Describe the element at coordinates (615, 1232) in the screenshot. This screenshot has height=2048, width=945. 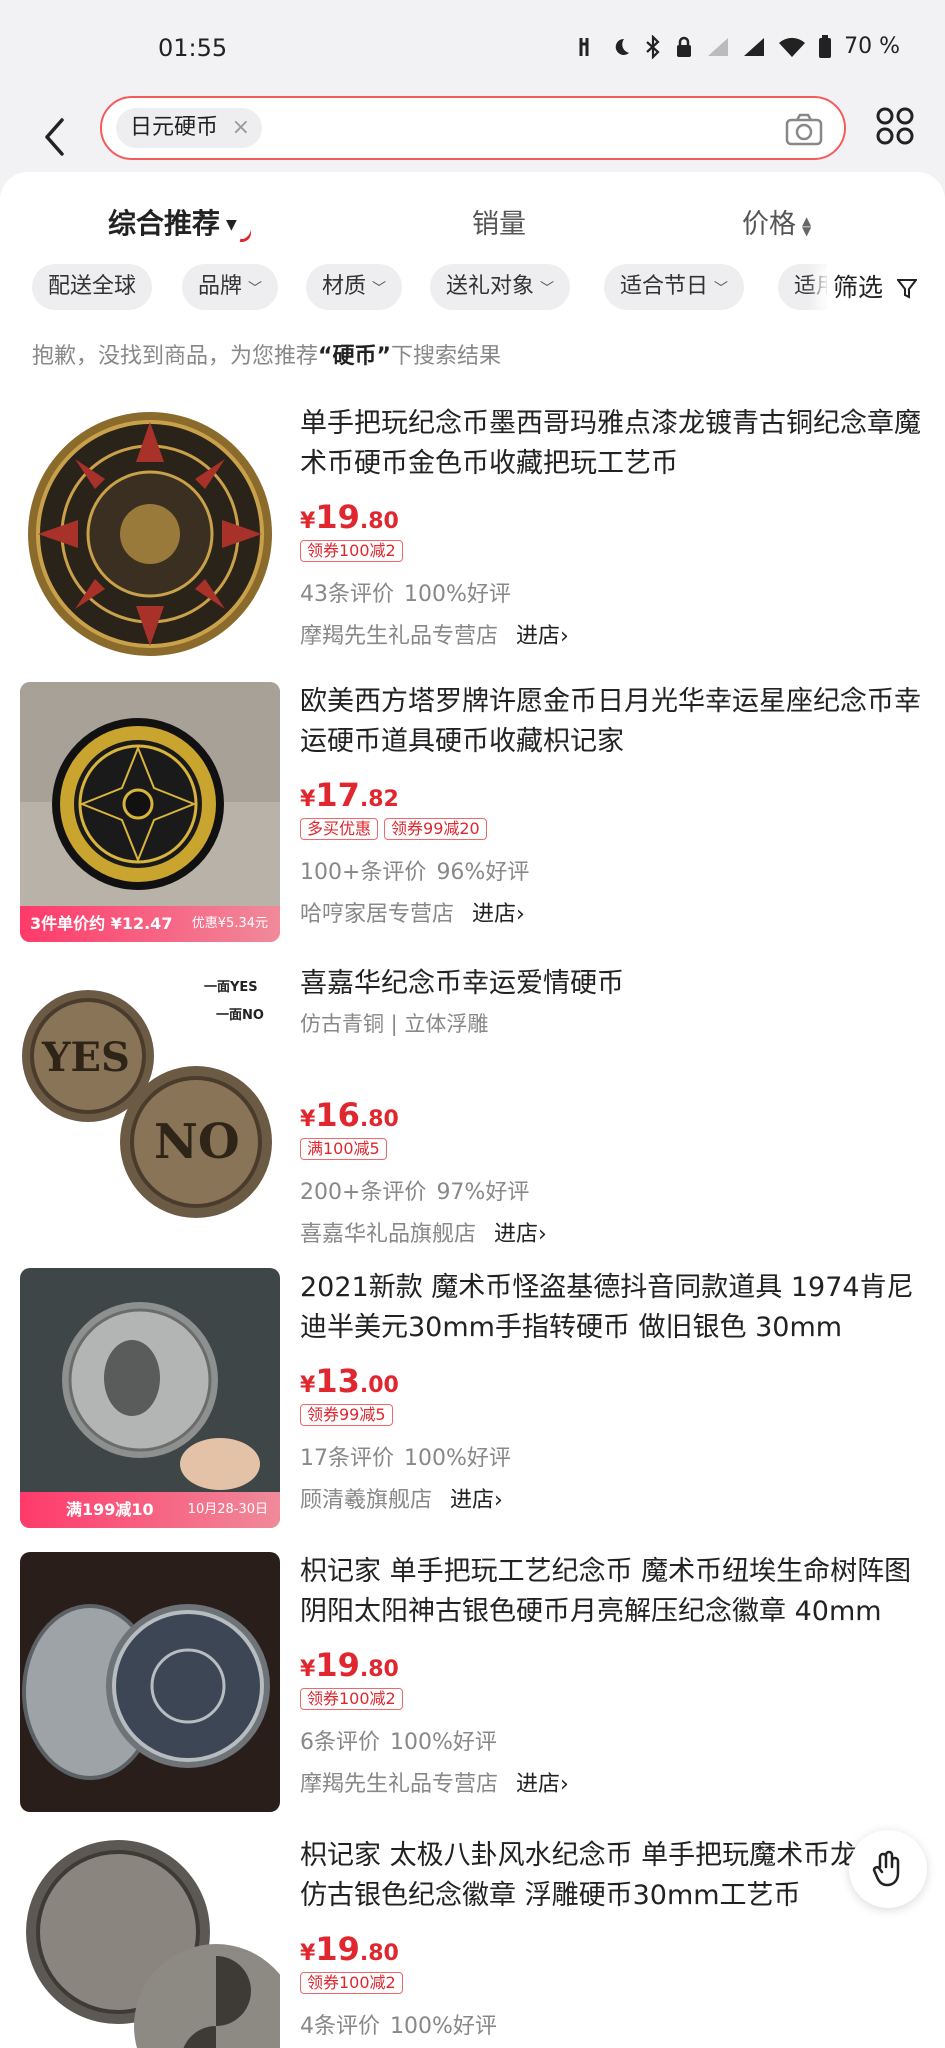
I see `shop-row: 喜嘉华礼品旗舰店 进店›` at that location.